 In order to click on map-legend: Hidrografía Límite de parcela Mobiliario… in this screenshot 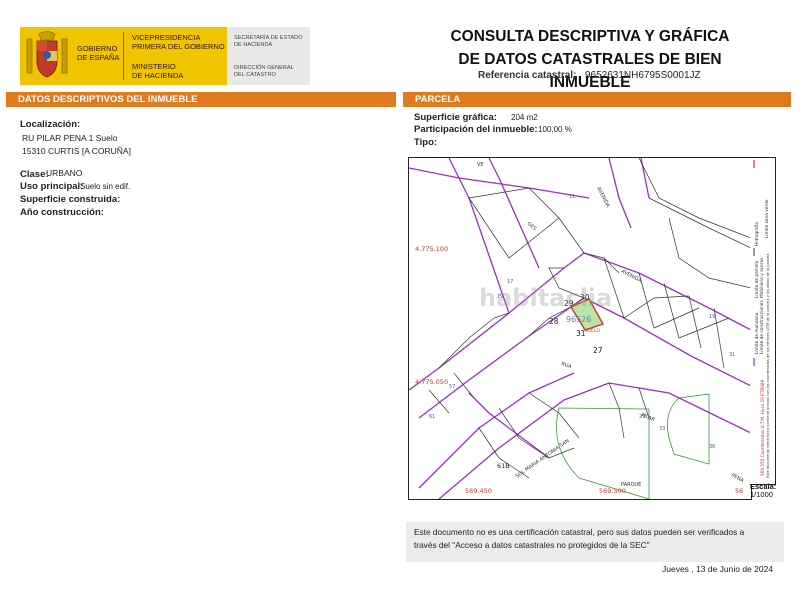, I will do `click(763, 321)`.